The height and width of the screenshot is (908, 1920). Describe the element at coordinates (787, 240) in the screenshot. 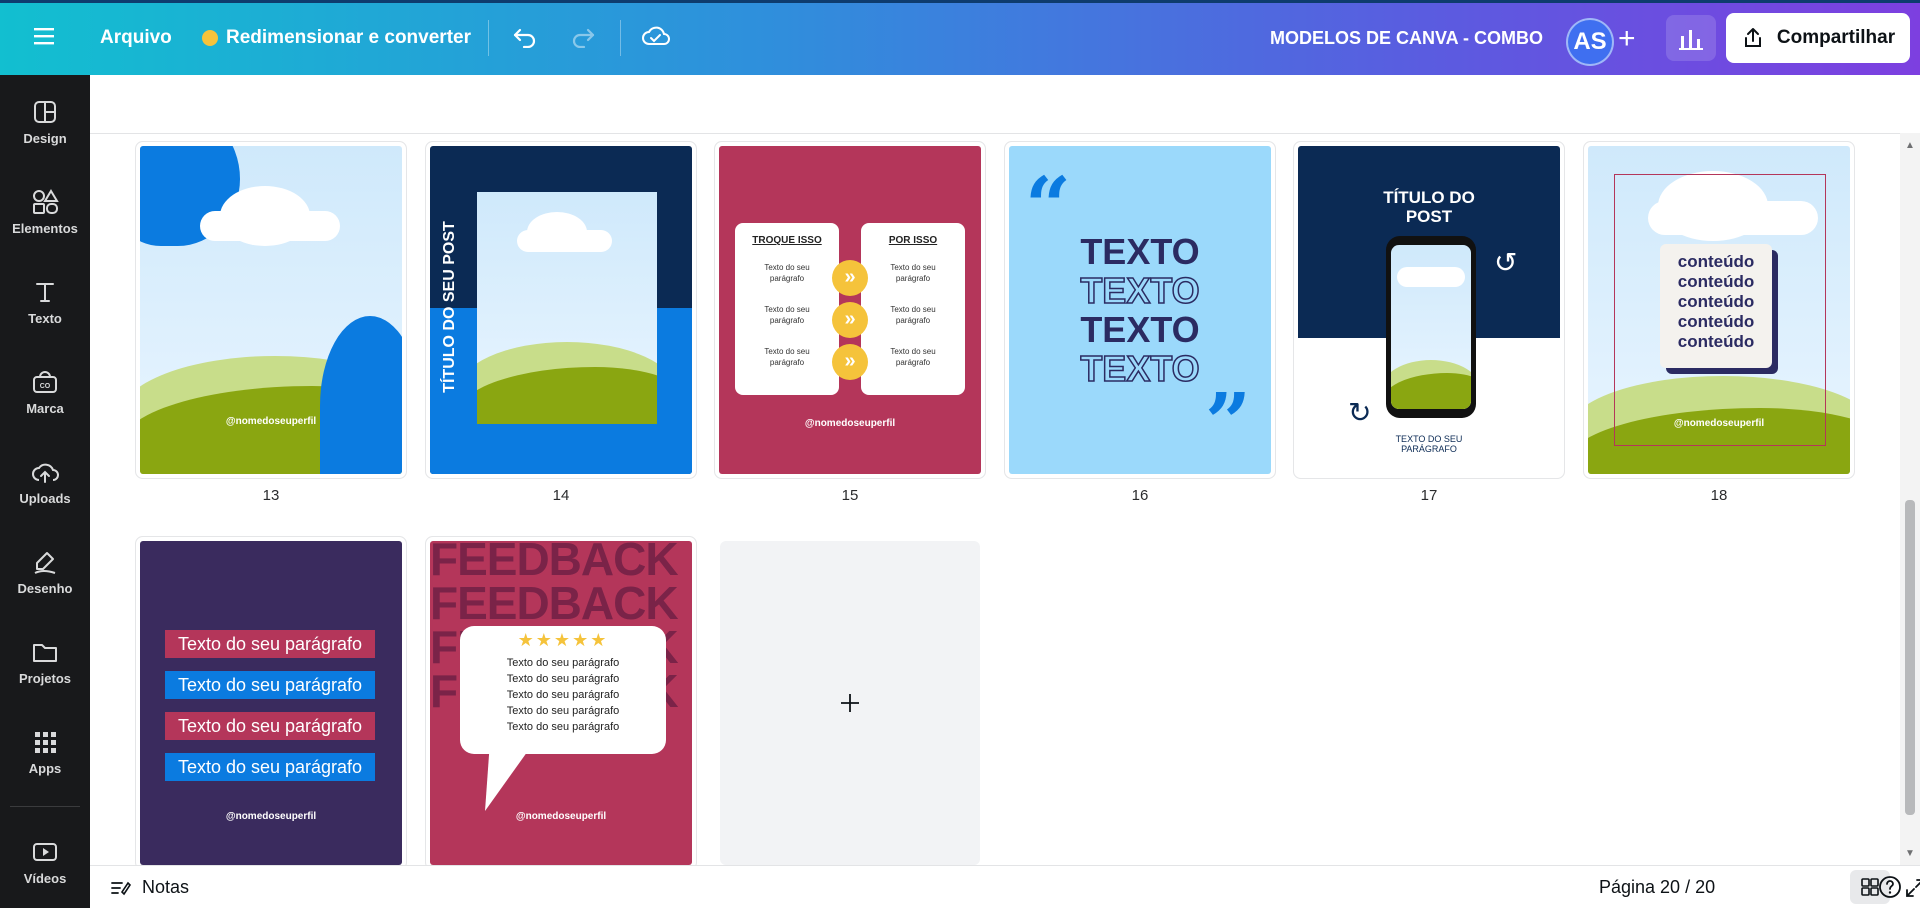

I see `left-card-title: TROQUE ISSO` at that location.